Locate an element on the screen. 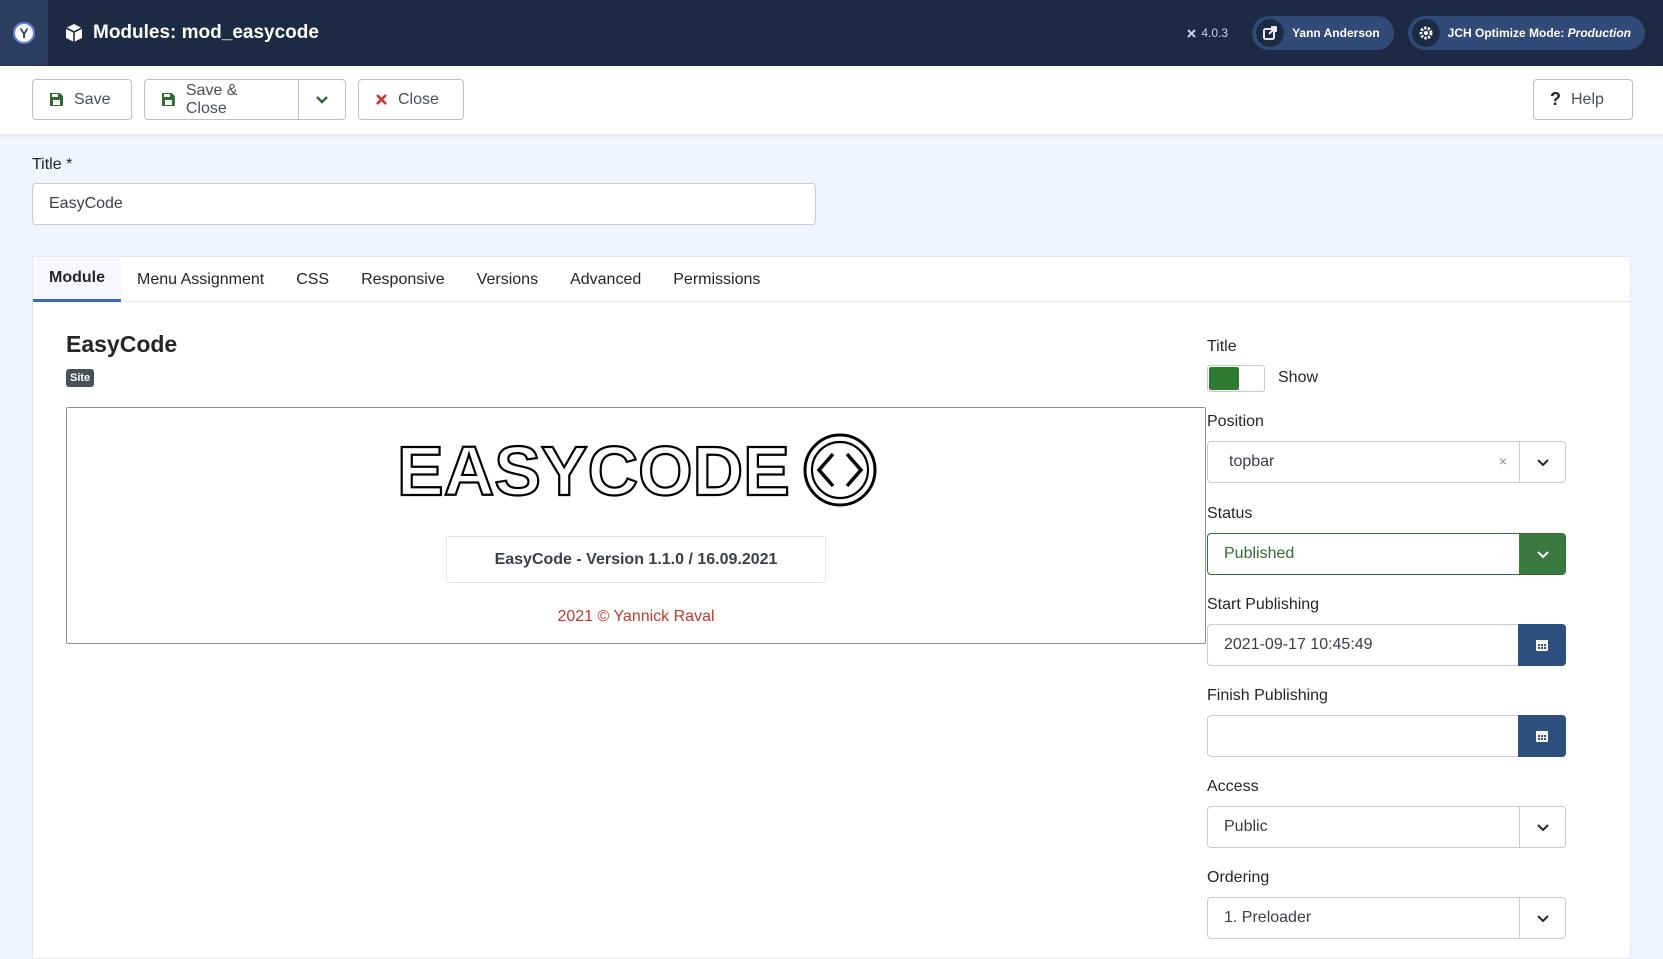  start-publishing-input: 2021-09-17 10:45:49 is located at coordinates (1386, 645).